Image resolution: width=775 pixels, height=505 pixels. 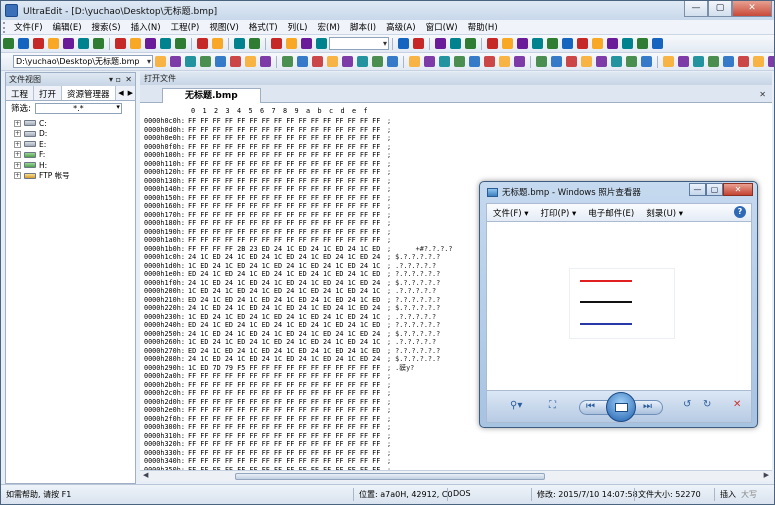 I want to click on menu-format: 格式(T), so click(x=263, y=27).